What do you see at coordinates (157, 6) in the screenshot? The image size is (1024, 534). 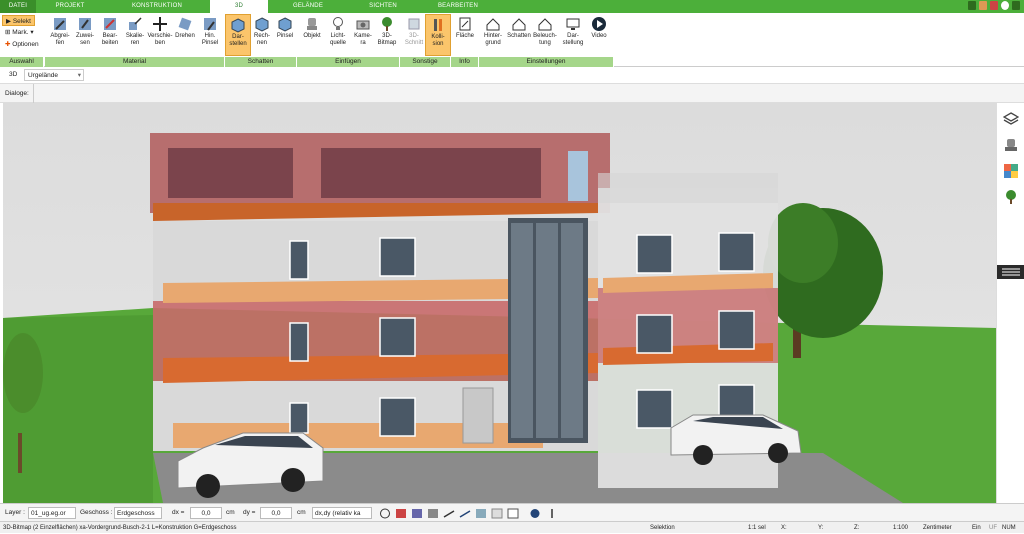 I see `tab-konstruktion: KONSTRUKTION` at bounding box center [157, 6].